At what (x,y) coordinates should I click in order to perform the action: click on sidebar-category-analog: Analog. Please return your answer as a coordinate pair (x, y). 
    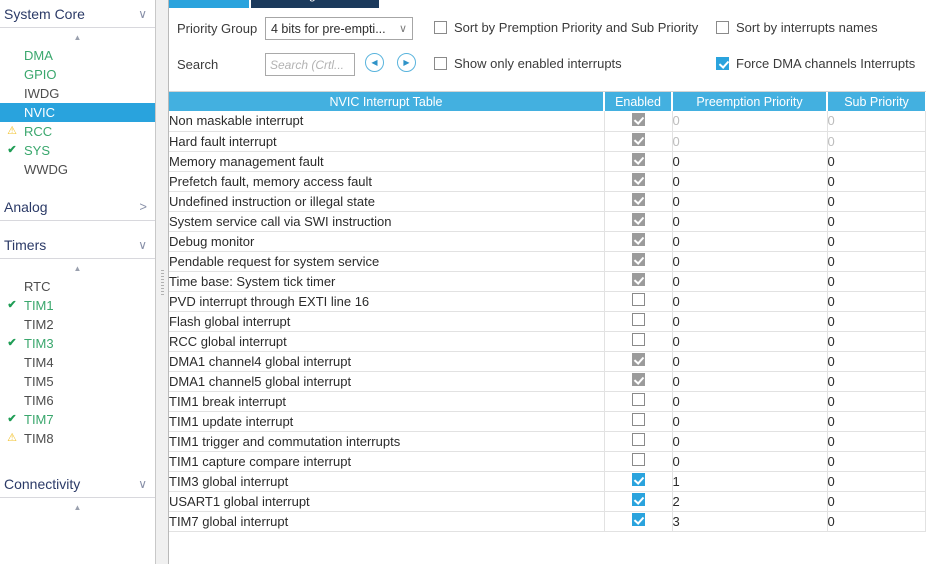
    Looking at the image, I should click on (77, 207).